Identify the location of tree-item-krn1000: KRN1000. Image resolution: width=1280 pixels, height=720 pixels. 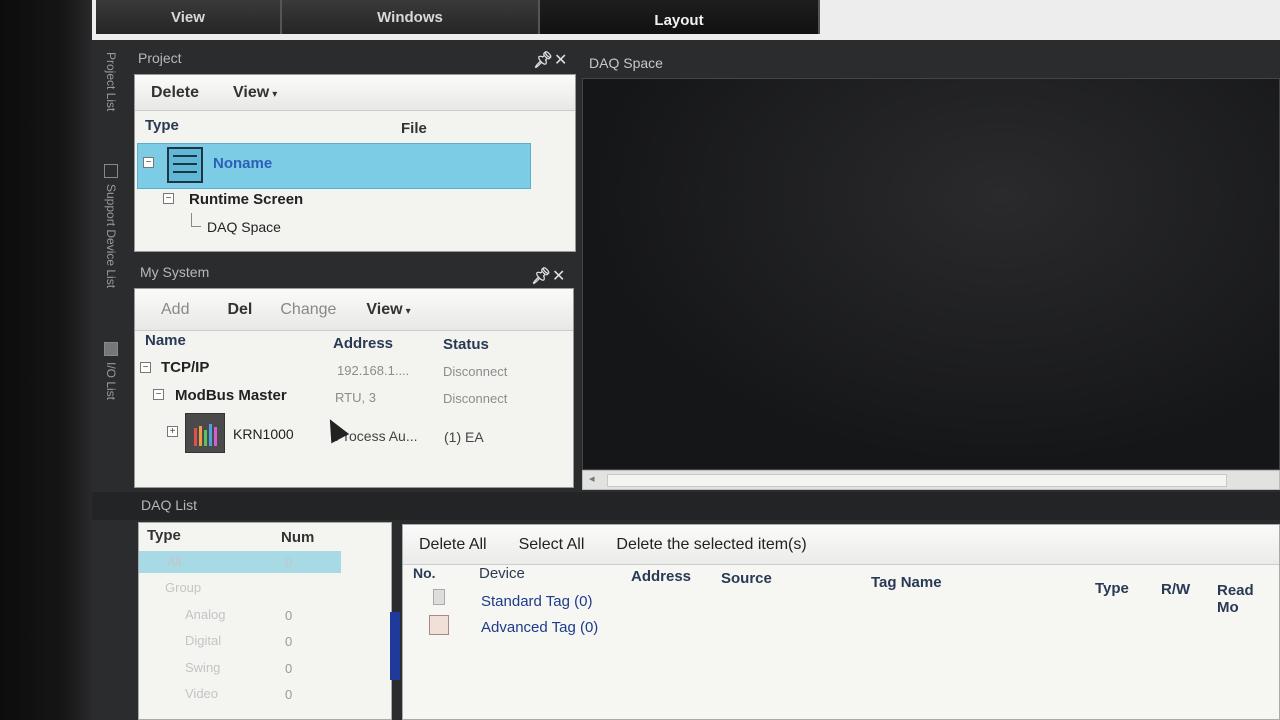
(263, 434).